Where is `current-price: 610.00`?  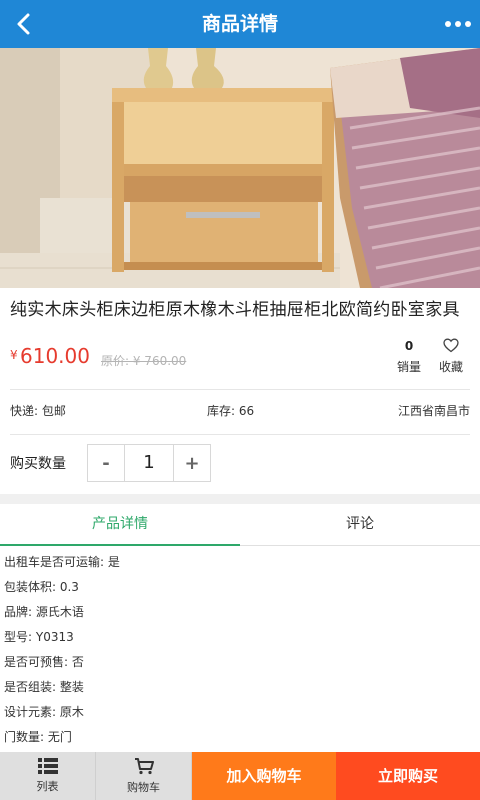 current-price: 610.00 is located at coordinates (55, 356).